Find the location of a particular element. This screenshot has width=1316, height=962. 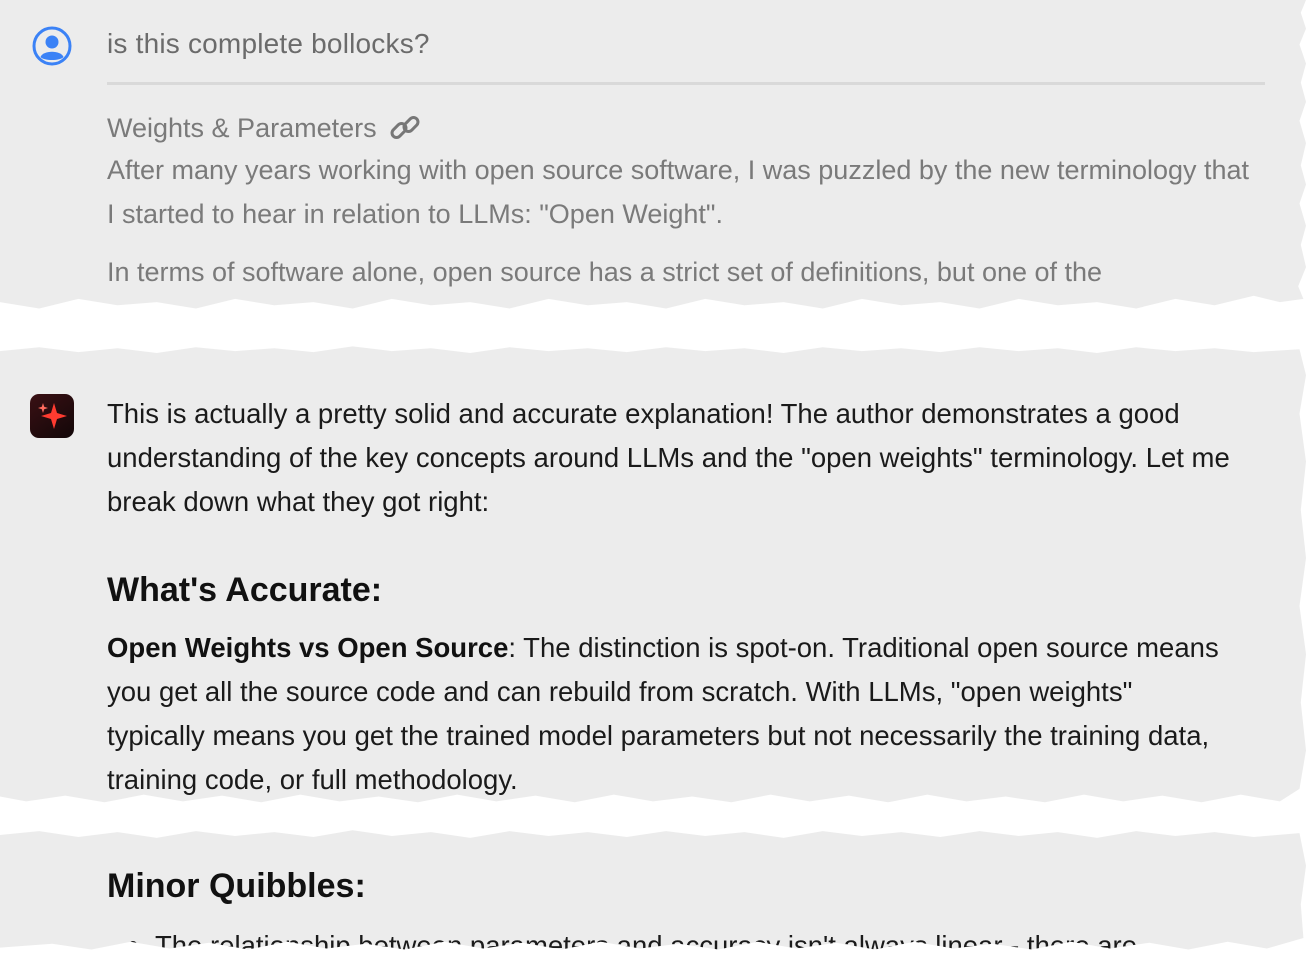

accurate-point-1-title: Open Weights vs Open Source is located at coordinates (308, 647).